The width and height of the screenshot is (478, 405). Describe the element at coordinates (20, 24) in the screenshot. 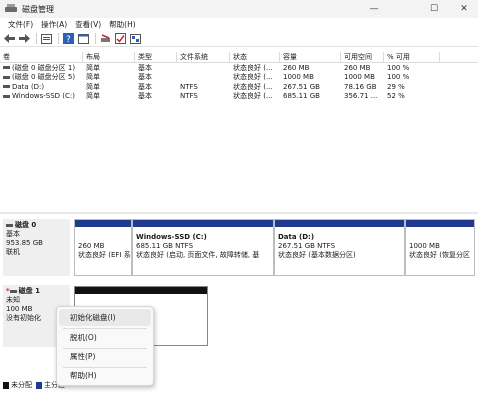

I see `menu-file: 文件(F)` at that location.